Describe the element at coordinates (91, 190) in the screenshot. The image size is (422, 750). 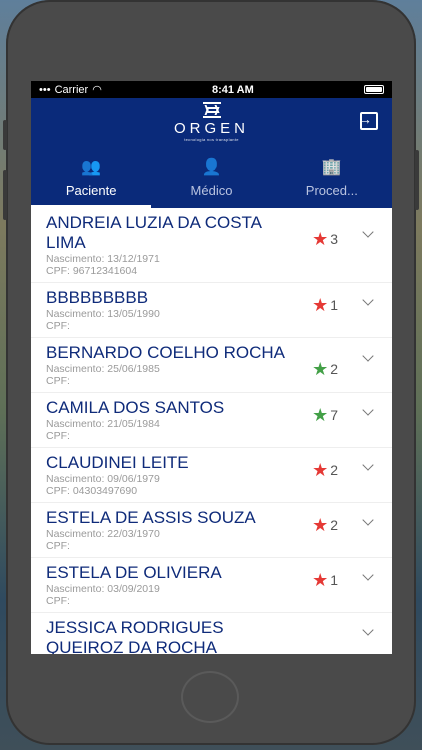
I see `tab-label: Paciente` at that location.